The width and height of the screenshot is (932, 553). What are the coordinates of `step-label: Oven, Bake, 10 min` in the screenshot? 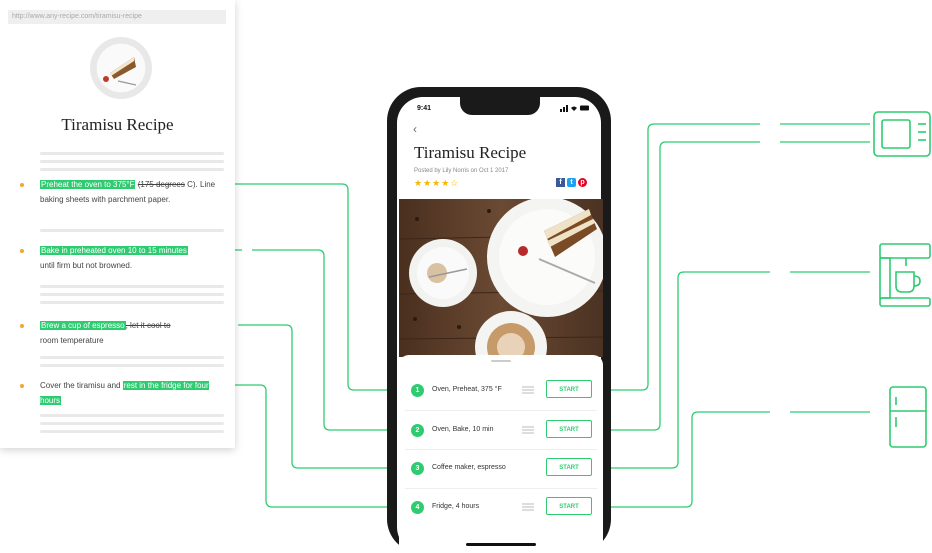 It's located at (463, 429).